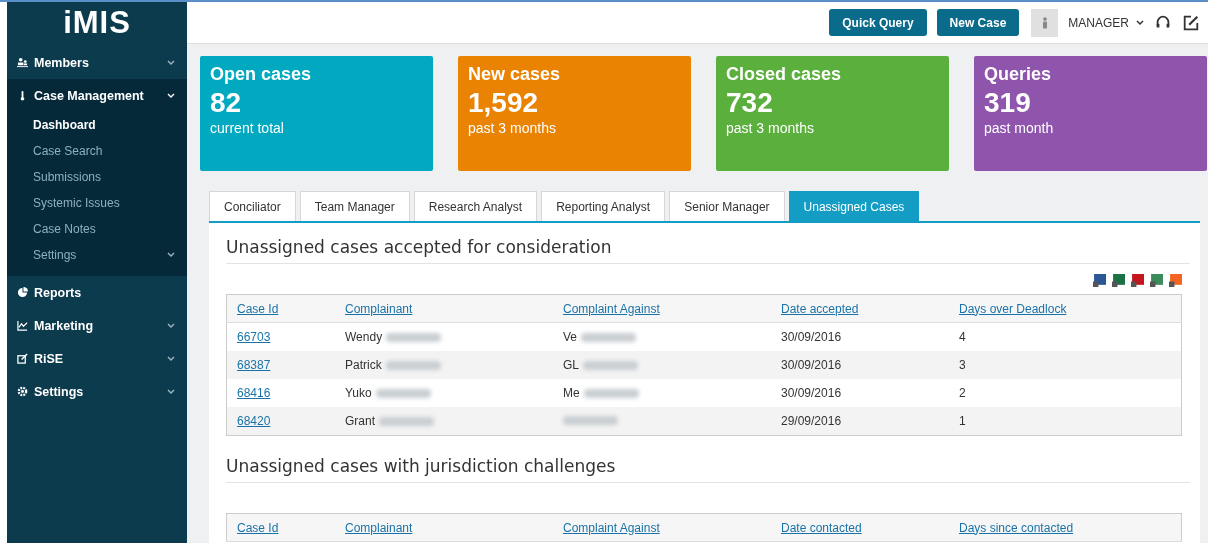  Describe the element at coordinates (360, 421) in the screenshot. I see `table-cell: Grant` at that location.